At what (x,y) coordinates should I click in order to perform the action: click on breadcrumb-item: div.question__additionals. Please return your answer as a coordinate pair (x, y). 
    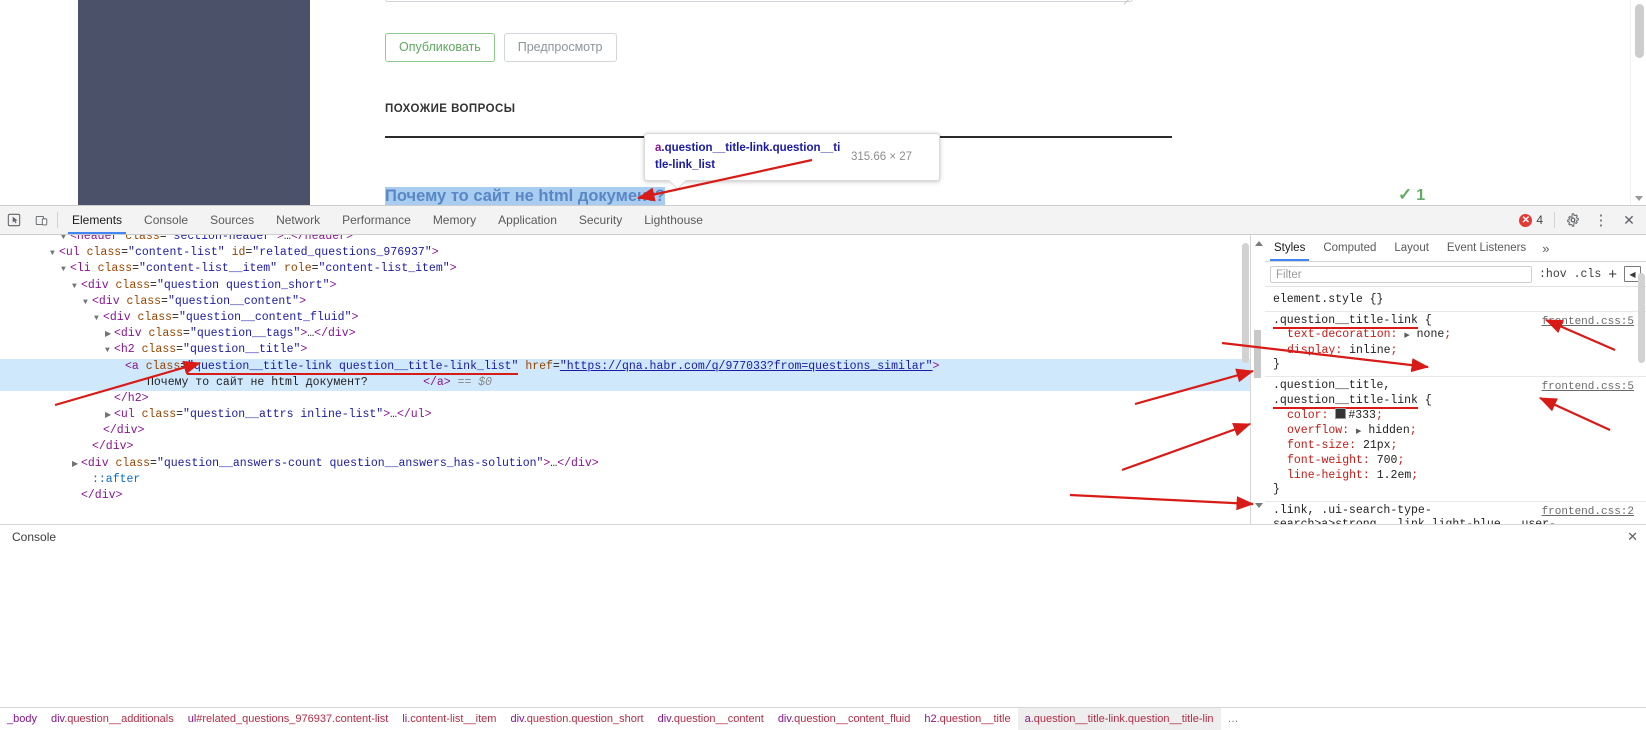
    Looking at the image, I should click on (112, 719).